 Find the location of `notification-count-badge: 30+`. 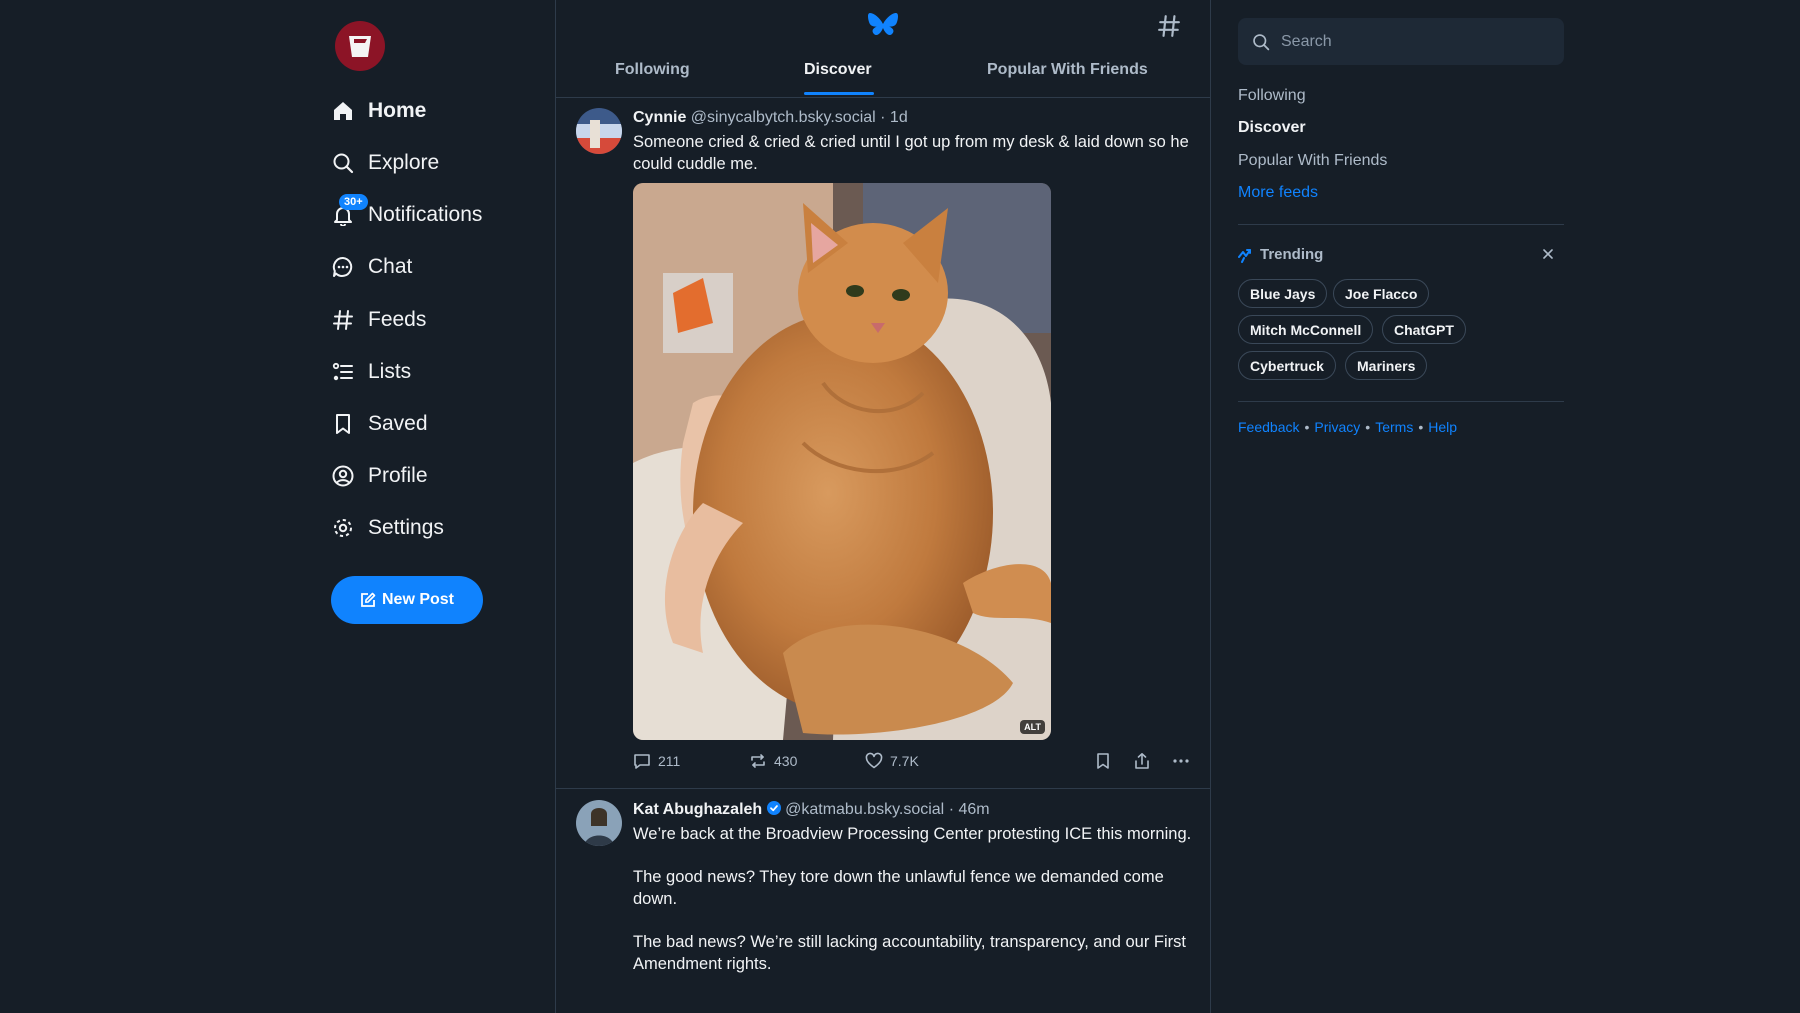

notification-count-badge: 30+ is located at coordinates (353, 202).